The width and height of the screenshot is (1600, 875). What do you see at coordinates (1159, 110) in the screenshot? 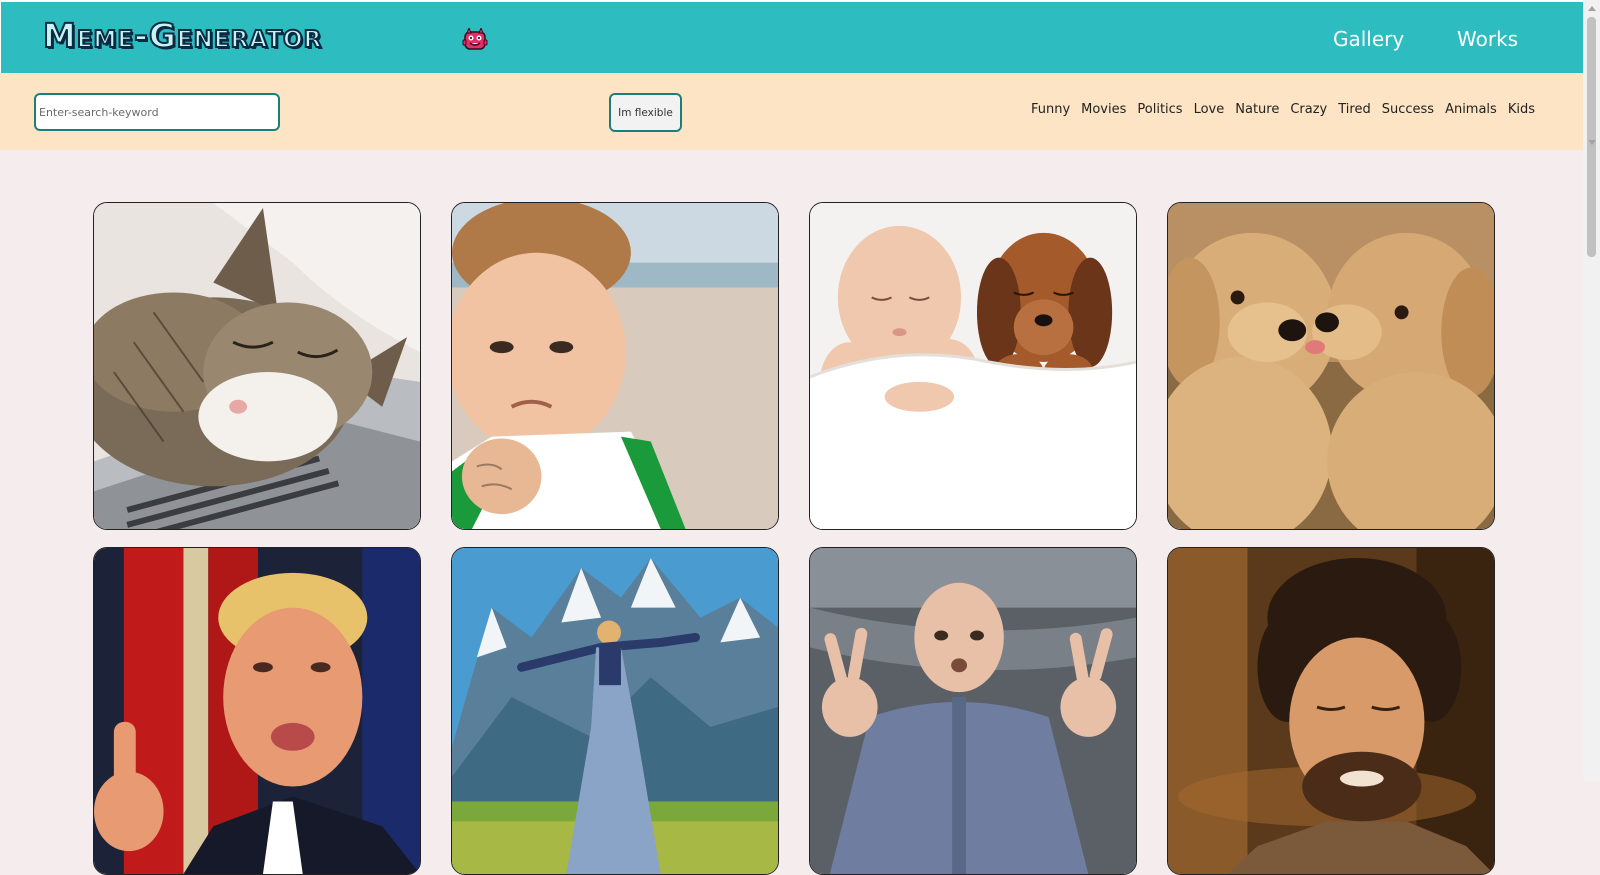
I see `keyword-politics: Politics` at bounding box center [1159, 110].